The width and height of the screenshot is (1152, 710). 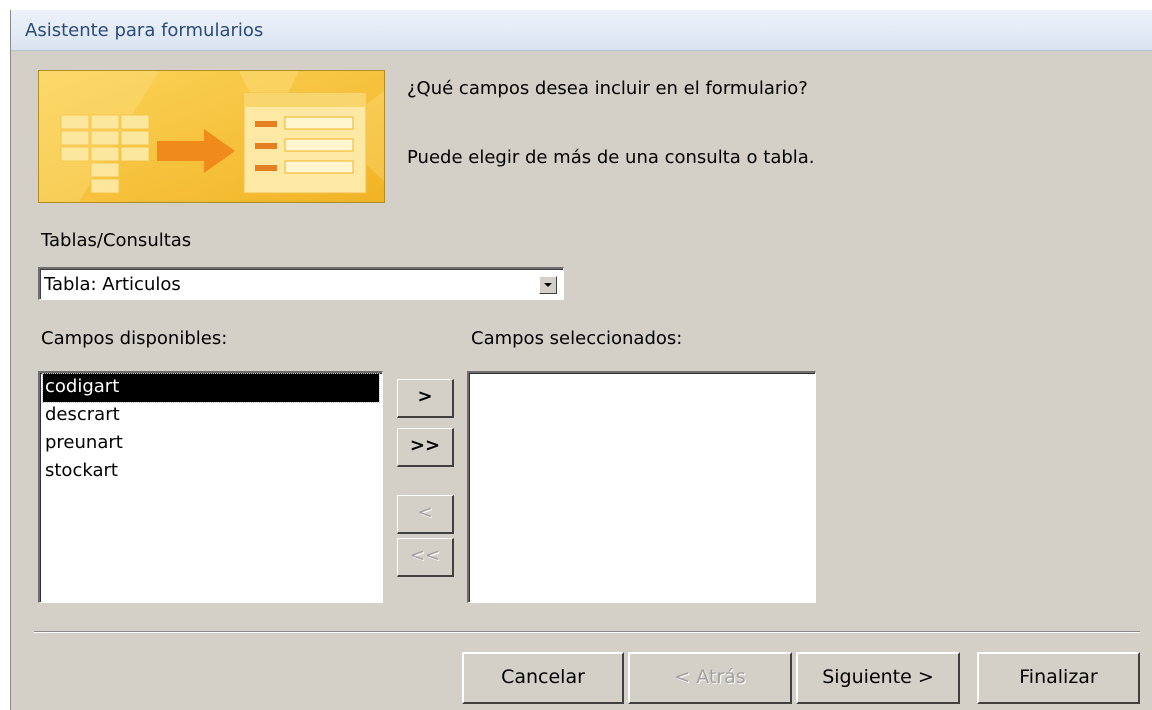 What do you see at coordinates (1058, 678) in the screenshot?
I see `finish-button: Finalizar` at bounding box center [1058, 678].